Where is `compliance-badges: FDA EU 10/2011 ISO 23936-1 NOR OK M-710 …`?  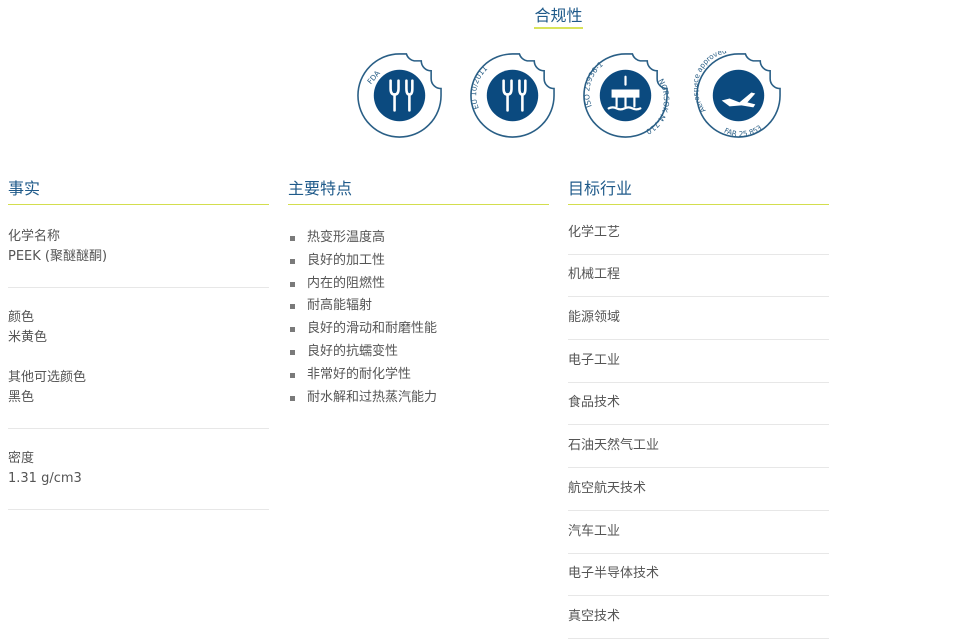 compliance-badges: FDA EU 10/2011 ISO 23936-1 NOR OK M-710 … is located at coordinates (569, 95).